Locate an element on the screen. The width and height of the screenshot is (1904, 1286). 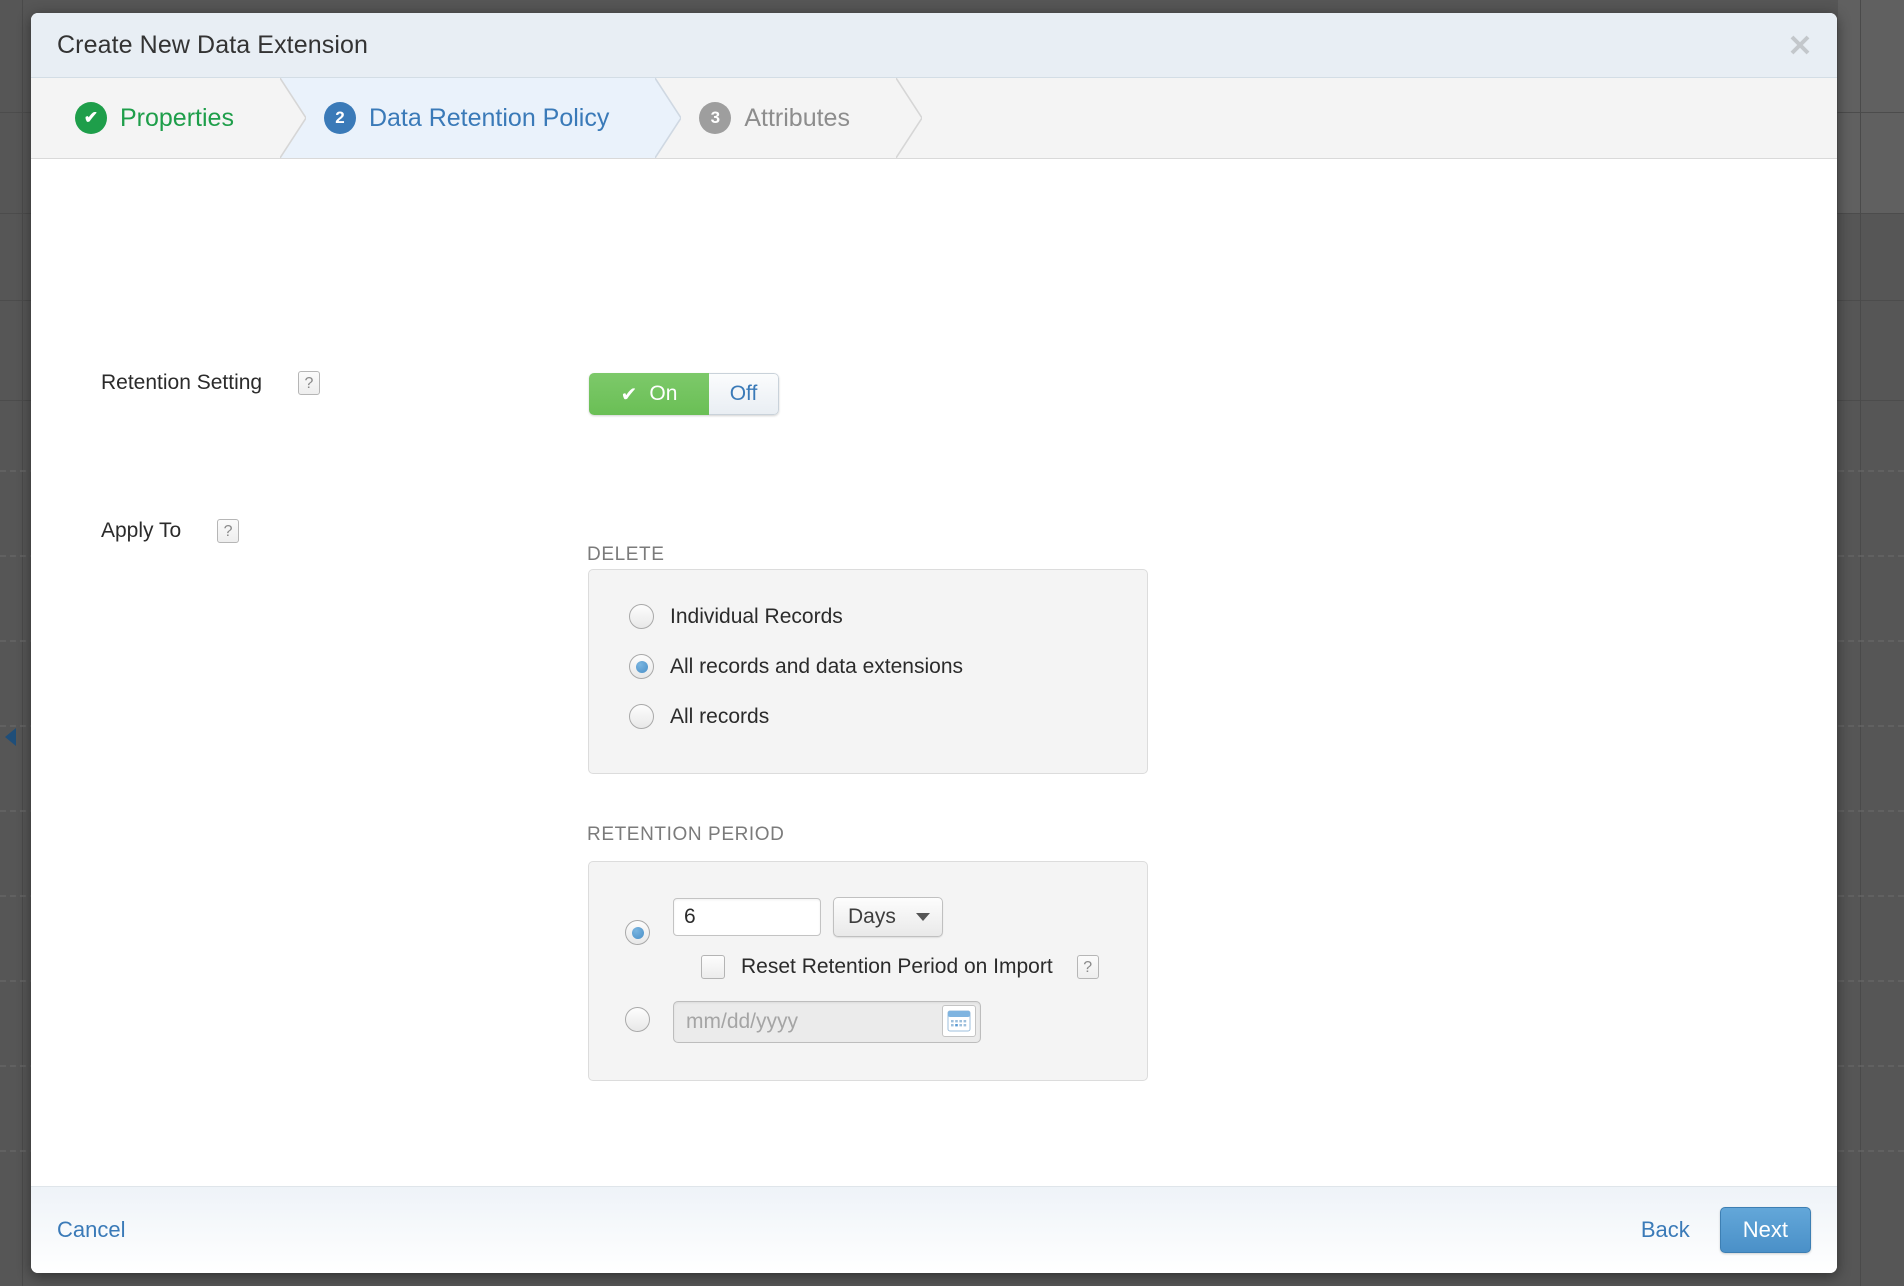
toggle-option-off: Off is located at coordinates (744, 394).